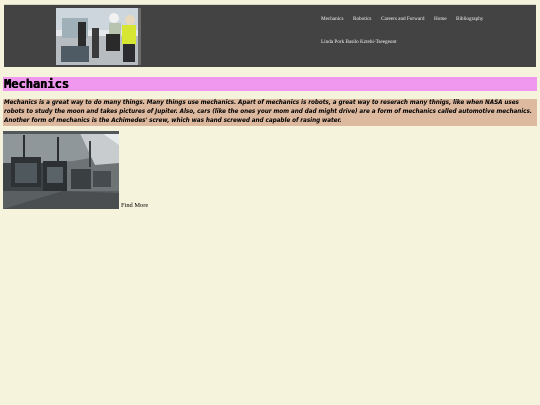 The image size is (540, 405). What do you see at coordinates (469, 19) in the screenshot?
I see `nav-link-bibliography: Bibliography` at bounding box center [469, 19].